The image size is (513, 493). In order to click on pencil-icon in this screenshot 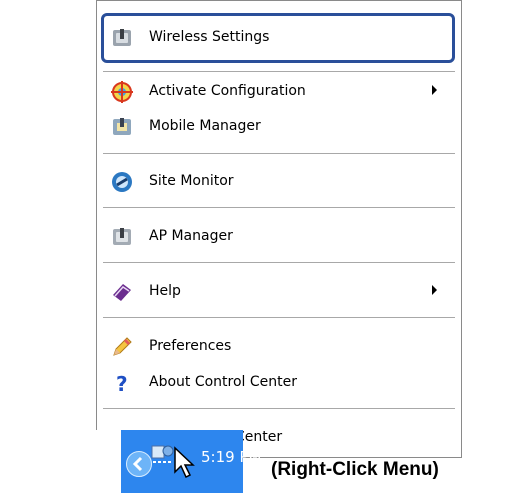, I will do `click(122, 346)`.